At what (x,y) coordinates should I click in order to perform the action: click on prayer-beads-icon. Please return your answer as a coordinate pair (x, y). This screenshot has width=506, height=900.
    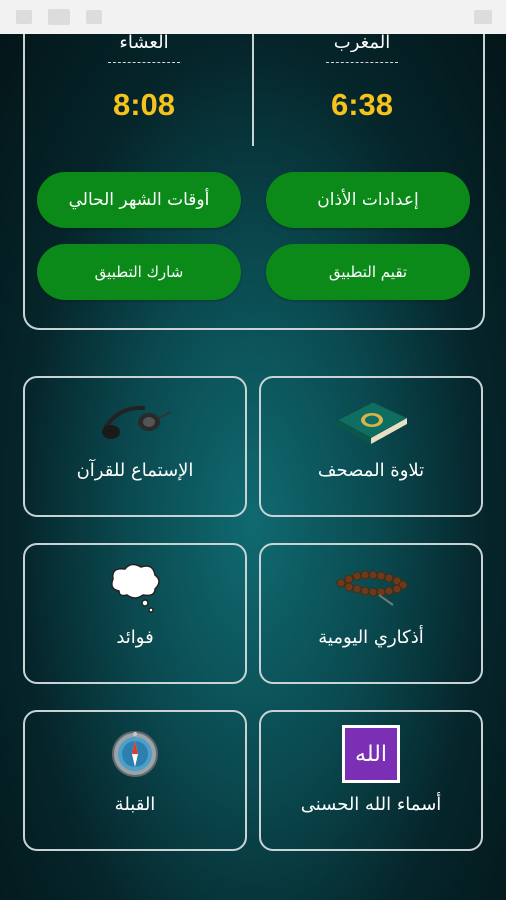
    Looking at the image, I should click on (371, 587).